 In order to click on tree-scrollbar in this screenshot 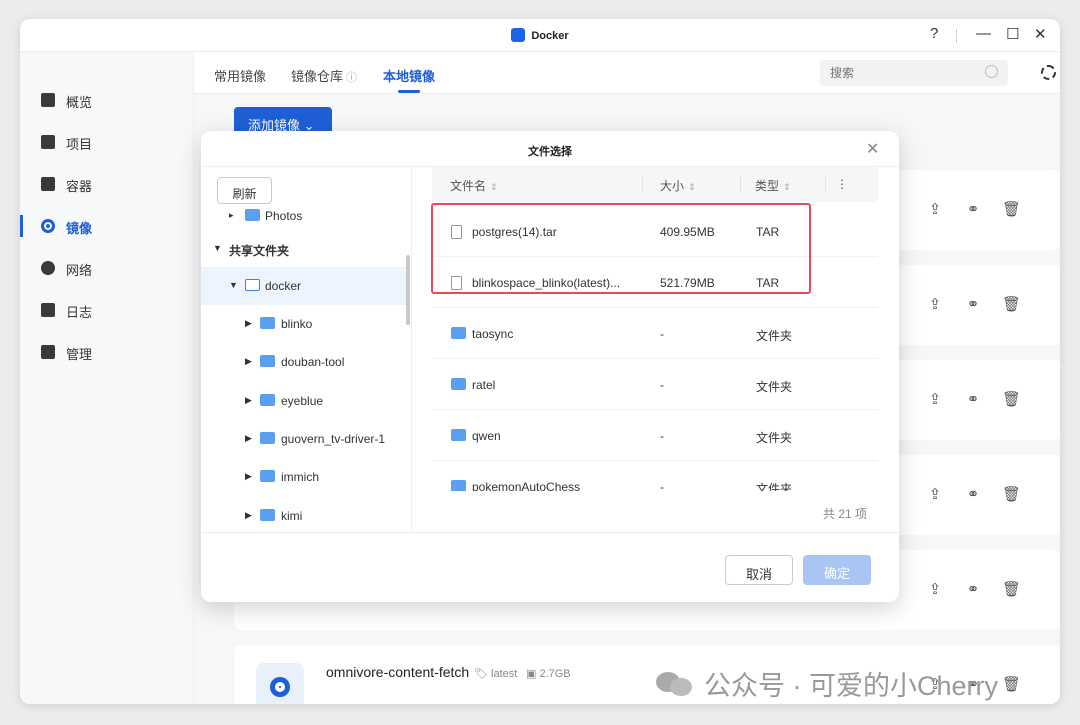, I will do `click(408, 290)`.